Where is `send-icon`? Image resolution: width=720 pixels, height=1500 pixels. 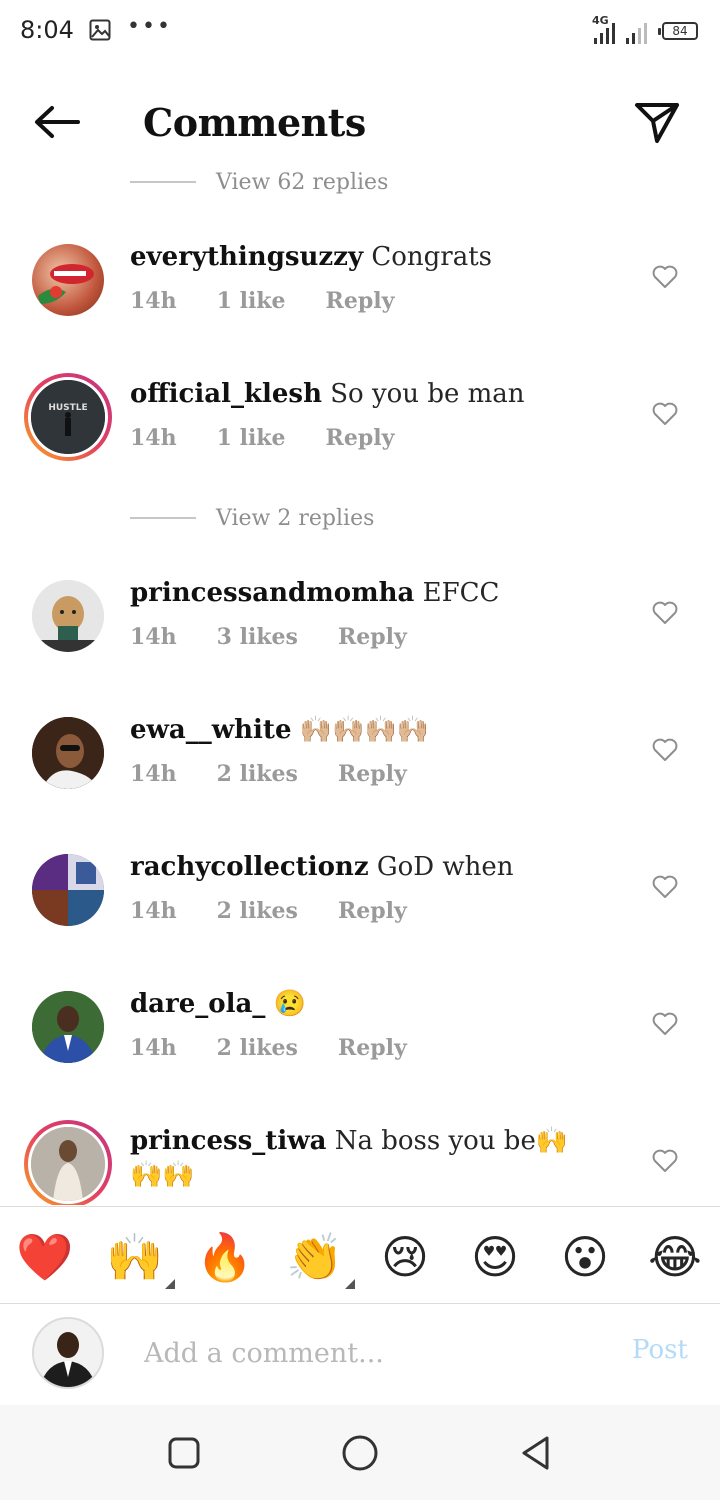
send-icon is located at coordinates (657, 123).